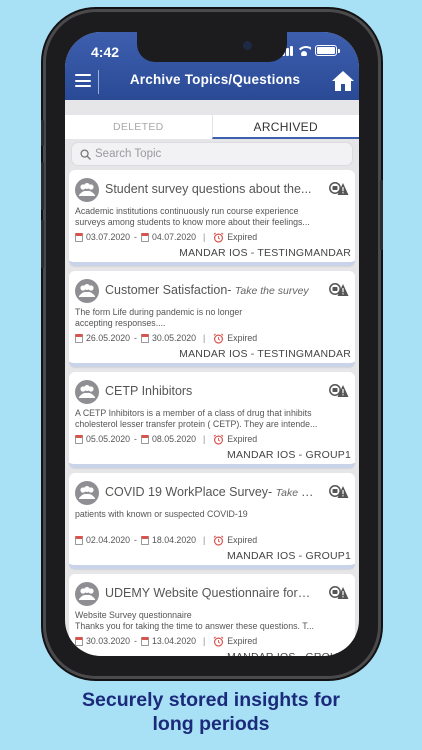 This screenshot has width=422, height=750. I want to click on menu-icon, so click(83, 80).